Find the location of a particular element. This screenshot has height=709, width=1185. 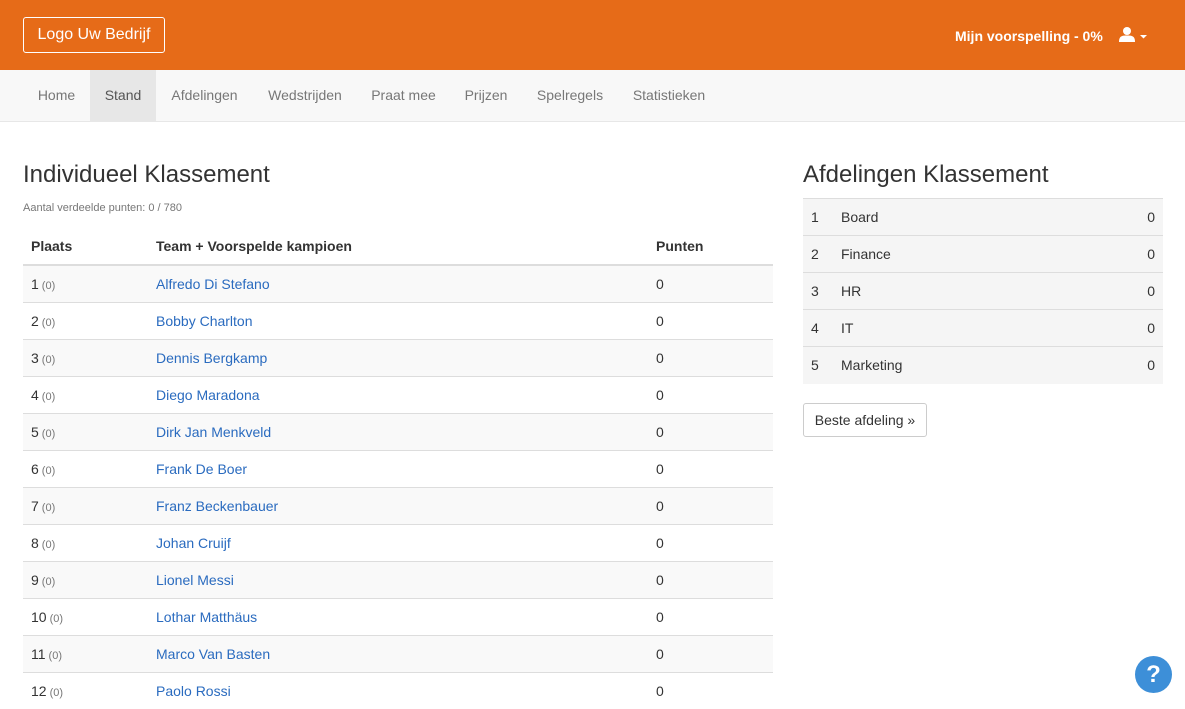

player-link: Frank De Boer is located at coordinates (201, 469).